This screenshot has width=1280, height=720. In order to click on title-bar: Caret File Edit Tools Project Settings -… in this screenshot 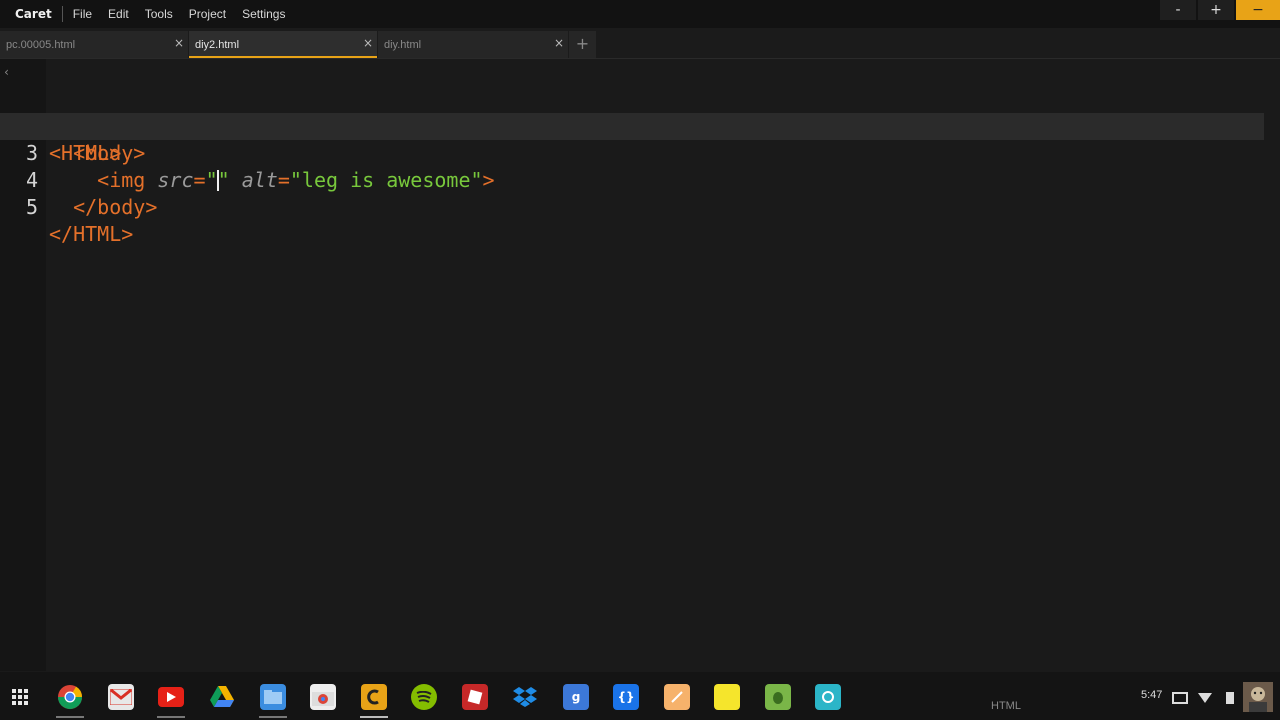, I will do `click(640, 14)`.